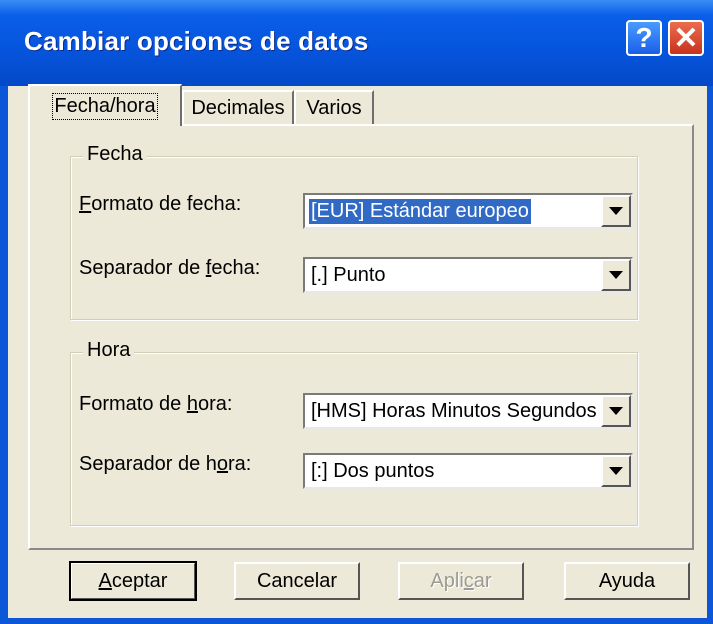 The height and width of the screenshot is (624, 713). What do you see at coordinates (468, 275) in the screenshot?
I see `date-separator-select: [.] Punto` at bounding box center [468, 275].